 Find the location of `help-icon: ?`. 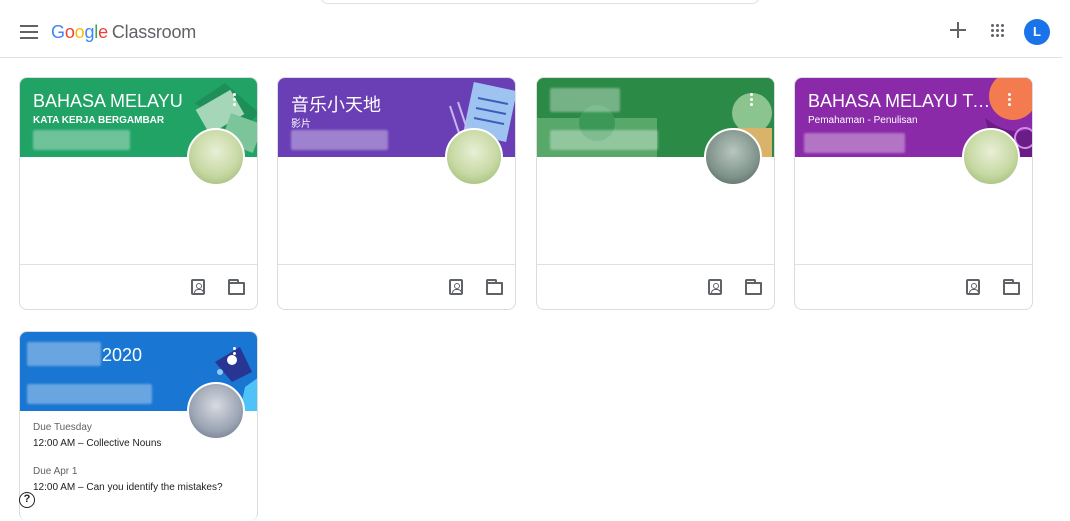

help-icon: ? is located at coordinates (27, 500).